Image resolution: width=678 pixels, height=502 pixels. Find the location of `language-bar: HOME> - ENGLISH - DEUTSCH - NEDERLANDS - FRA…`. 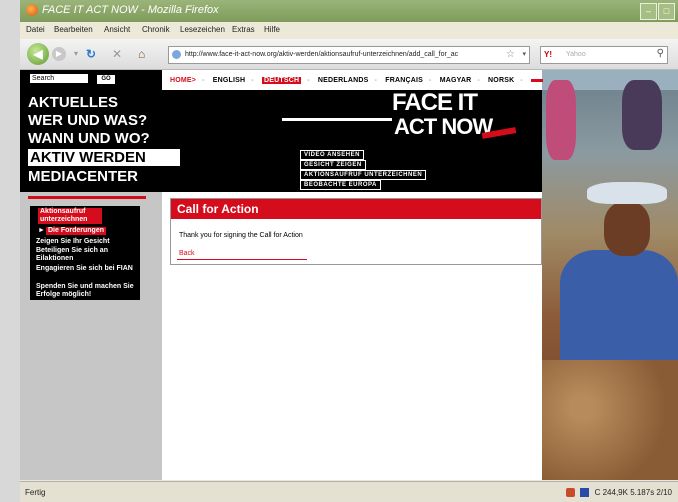

language-bar: HOME> - ENGLISH - DEUTSCH - NEDERLANDS - FRA… is located at coordinates (359, 82).